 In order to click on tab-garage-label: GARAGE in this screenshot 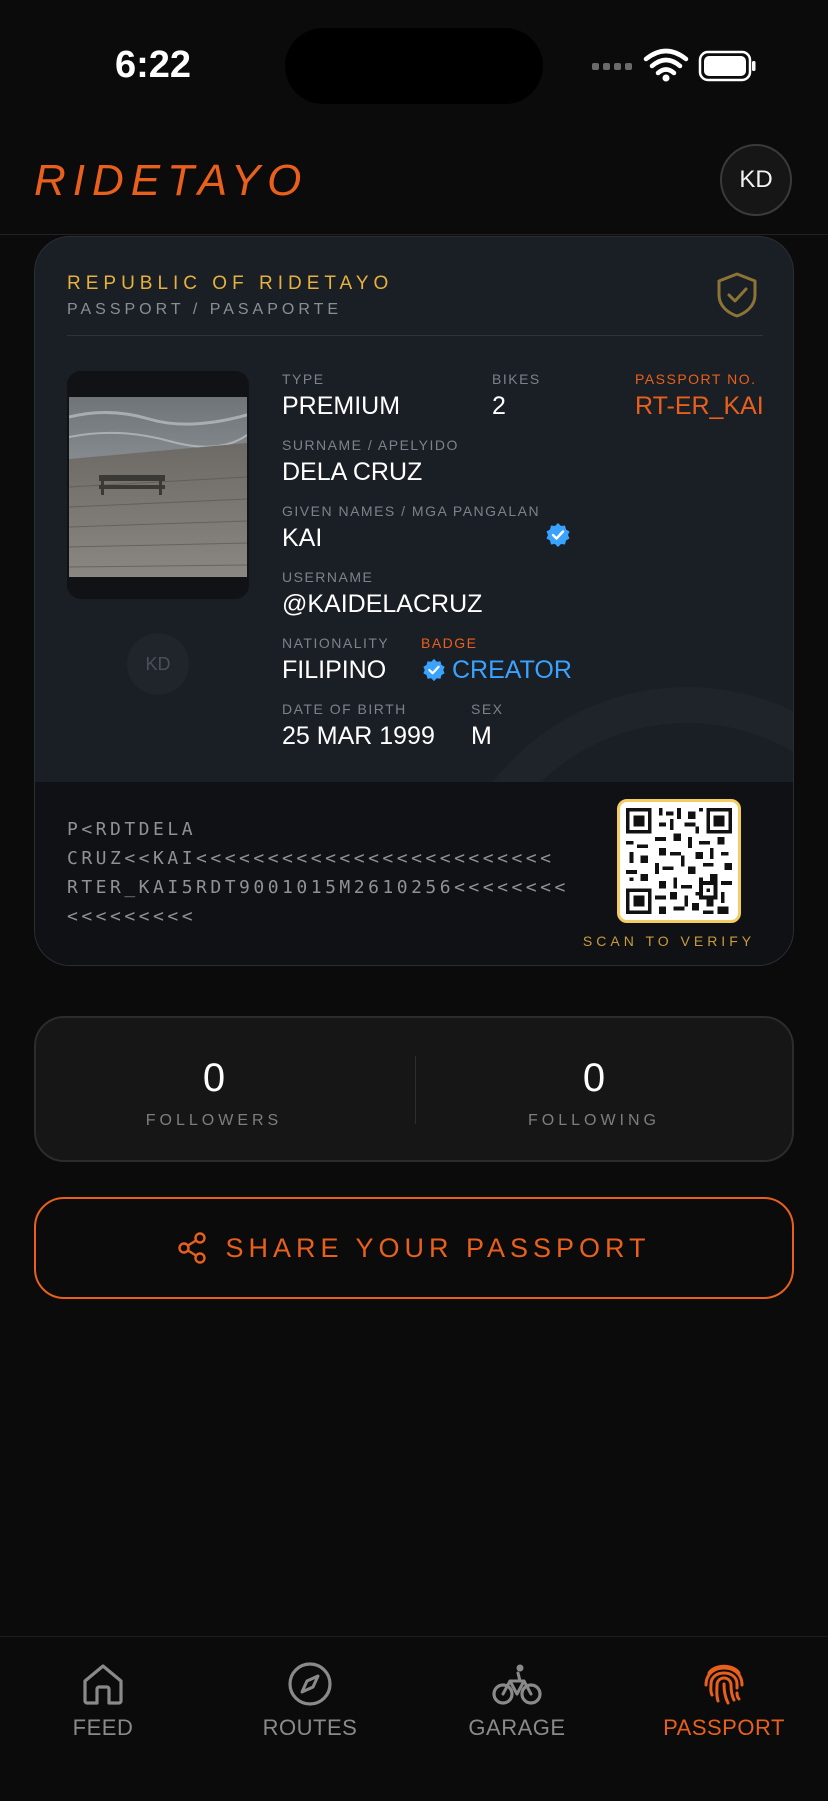, I will do `click(517, 1727)`.